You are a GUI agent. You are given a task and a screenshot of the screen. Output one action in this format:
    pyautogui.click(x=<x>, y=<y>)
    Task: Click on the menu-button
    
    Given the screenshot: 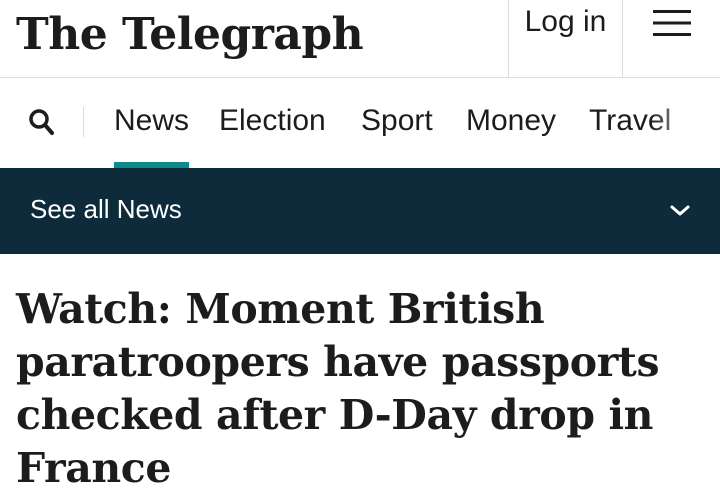 What is the action you would take?
    pyautogui.click(x=671, y=39)
    